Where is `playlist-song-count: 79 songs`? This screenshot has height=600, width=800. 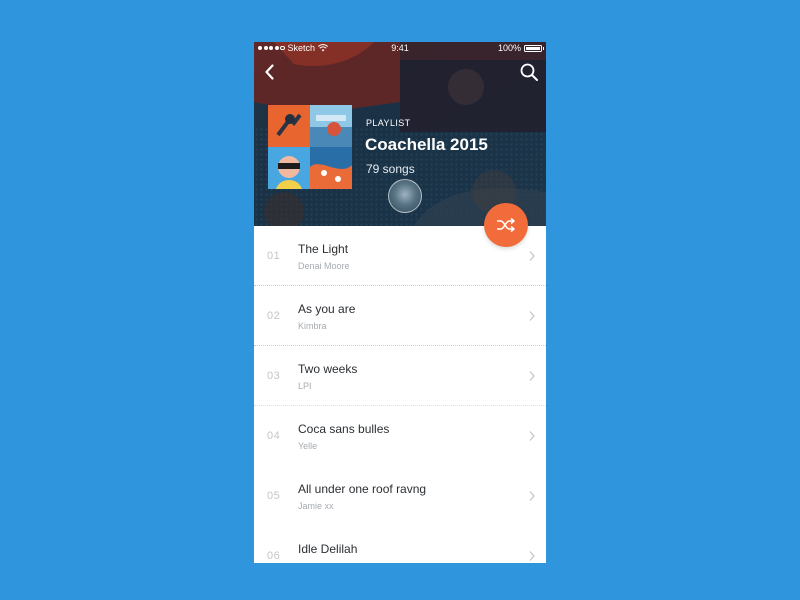 playlist-song-count: 79 songs is located at coordinates (390, 169).